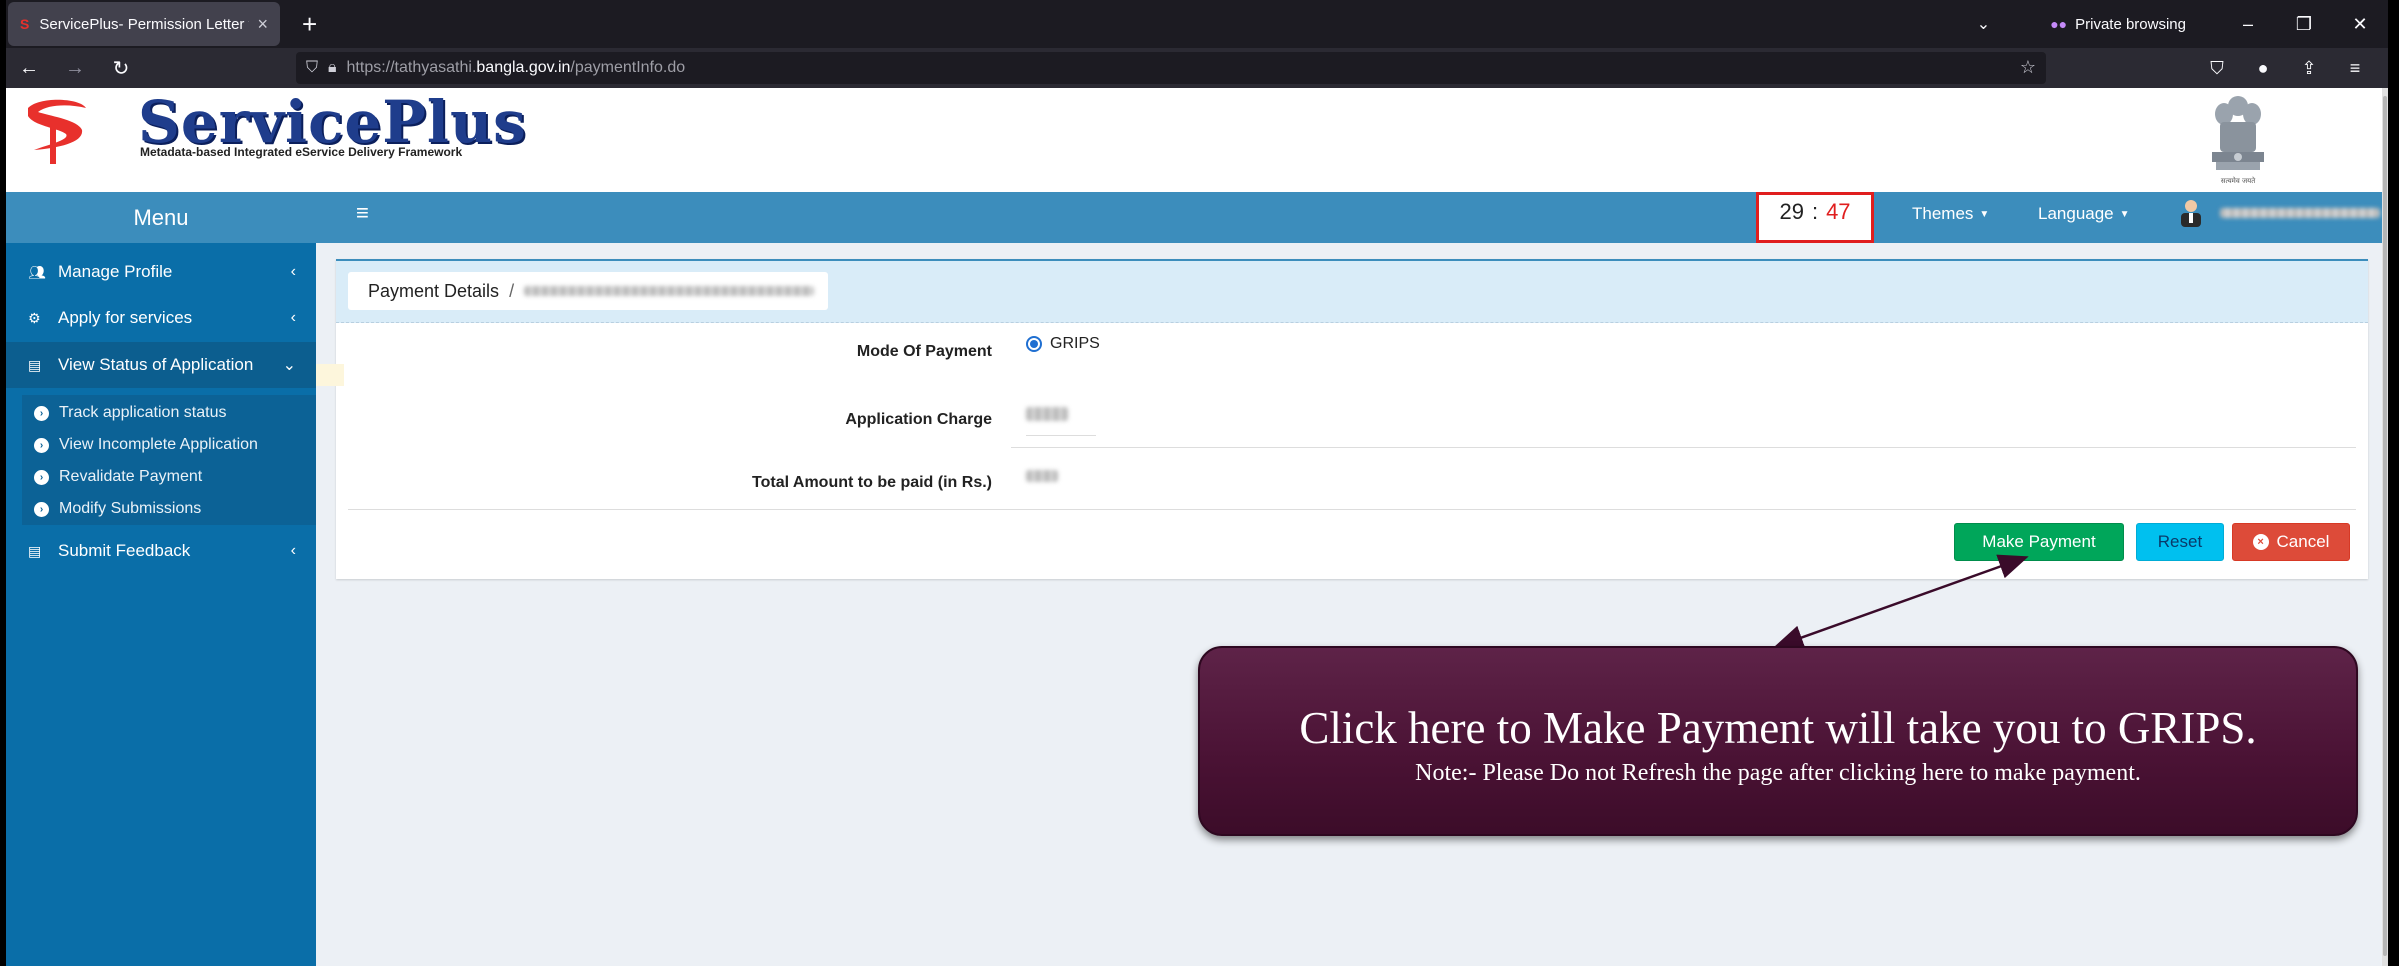  What do you see at coordinates (75, 68) in the screenshot?
I see `forward-icon: →` at bounding box center [75, 68].